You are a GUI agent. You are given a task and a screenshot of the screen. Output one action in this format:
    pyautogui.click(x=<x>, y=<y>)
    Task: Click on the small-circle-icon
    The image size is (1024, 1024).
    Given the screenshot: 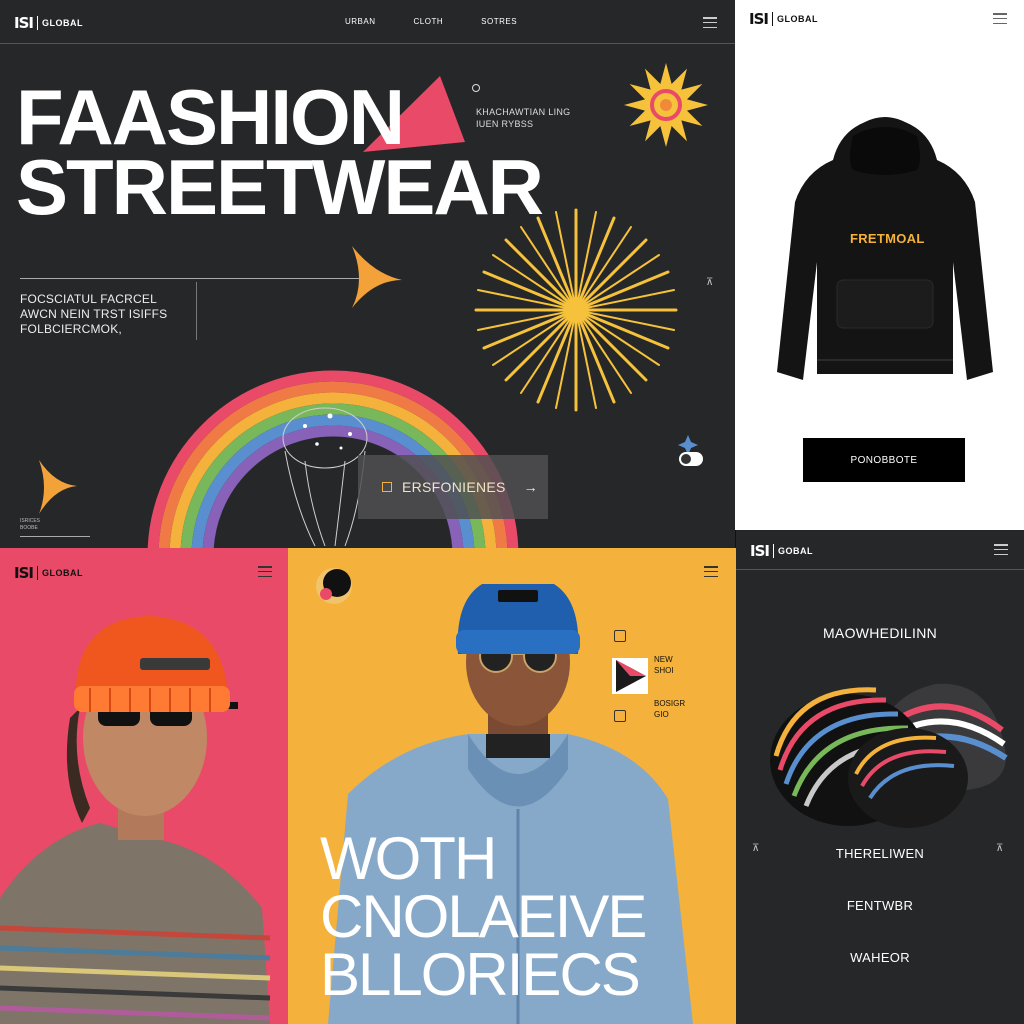 What is the action you would take?
    pyautogui.click(x=476, y=88)
    